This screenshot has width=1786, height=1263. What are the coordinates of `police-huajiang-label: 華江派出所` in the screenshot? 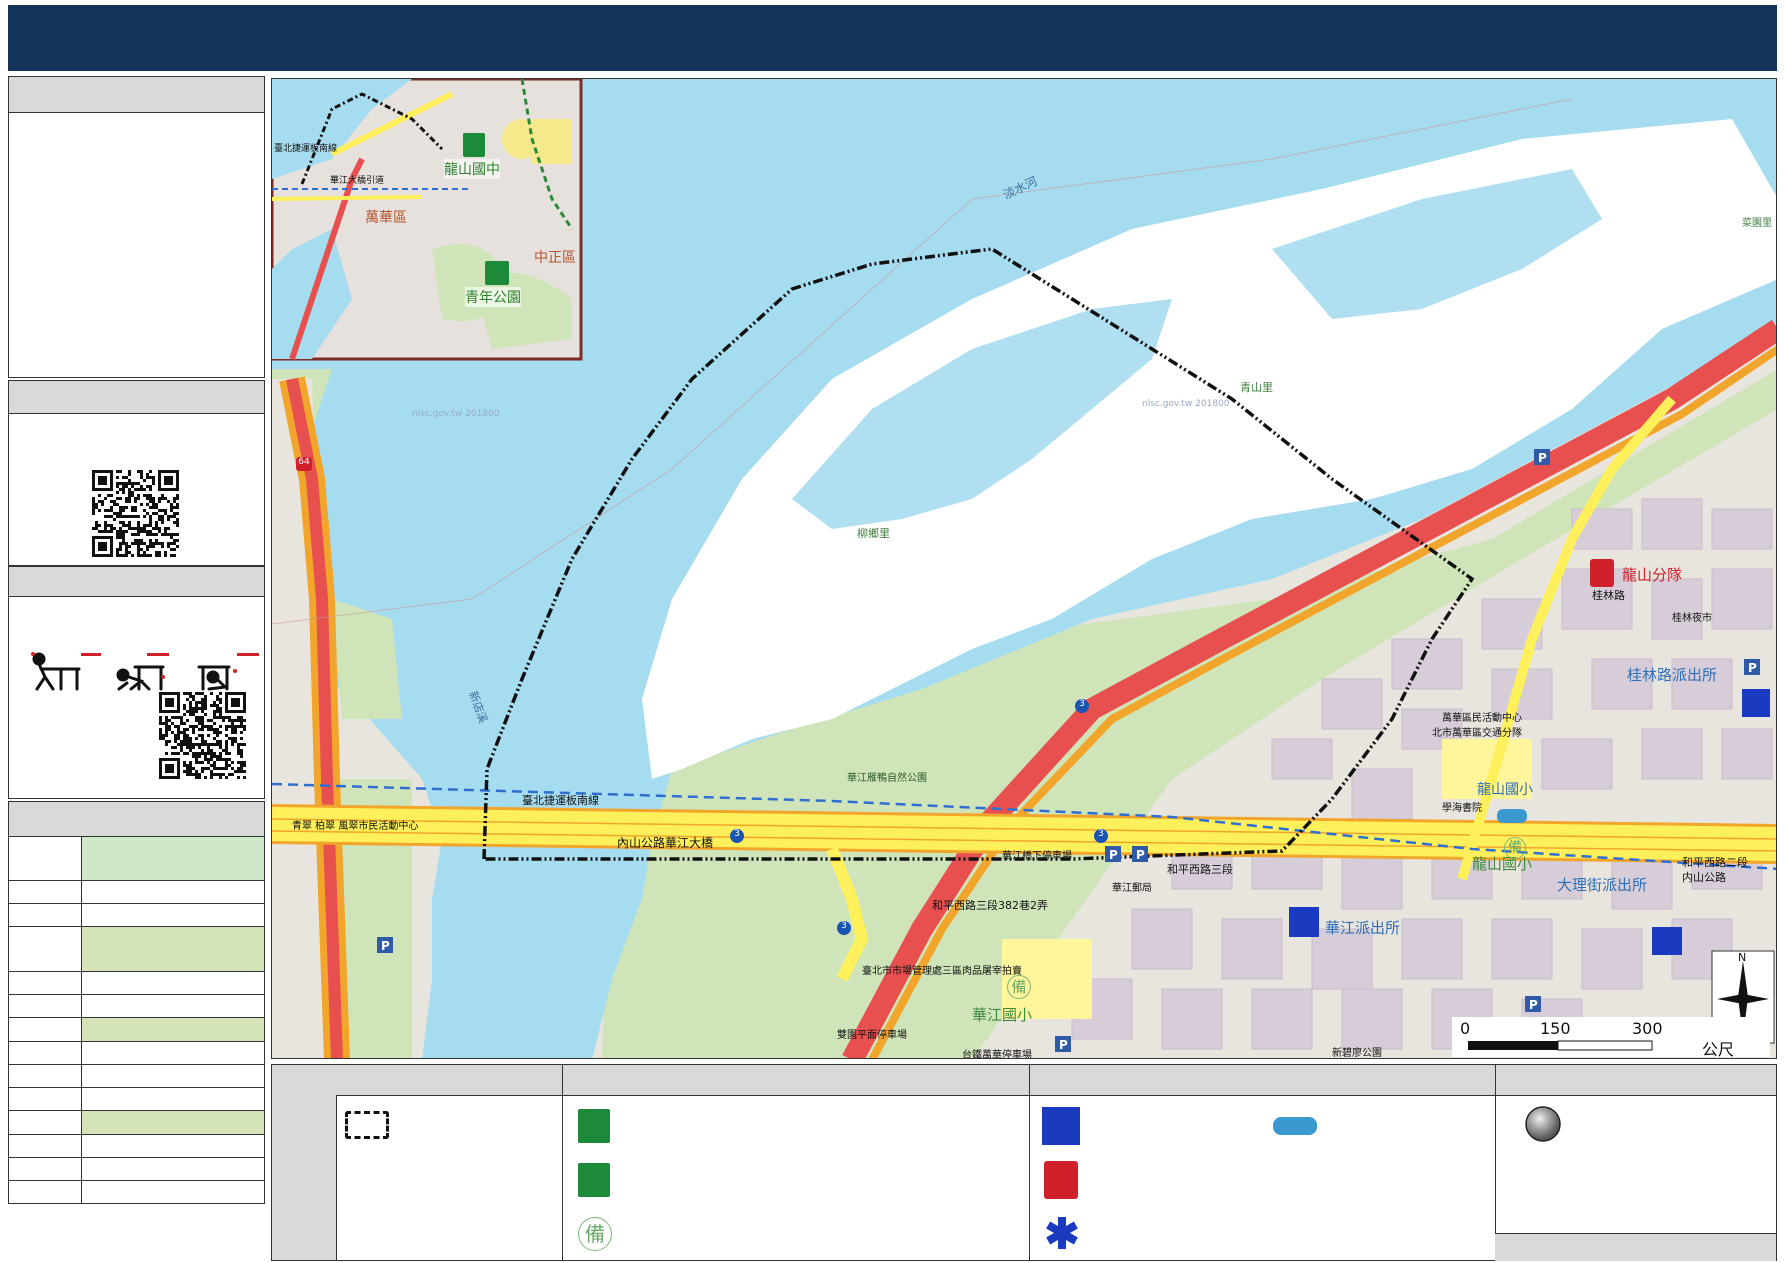 It's located at (1362, 927).